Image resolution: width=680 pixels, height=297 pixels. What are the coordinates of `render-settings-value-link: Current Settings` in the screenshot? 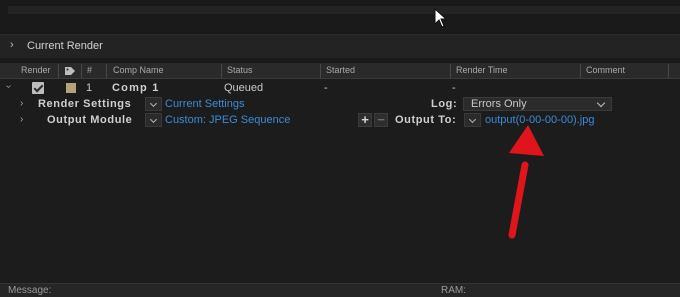 It's located at (204, 104).